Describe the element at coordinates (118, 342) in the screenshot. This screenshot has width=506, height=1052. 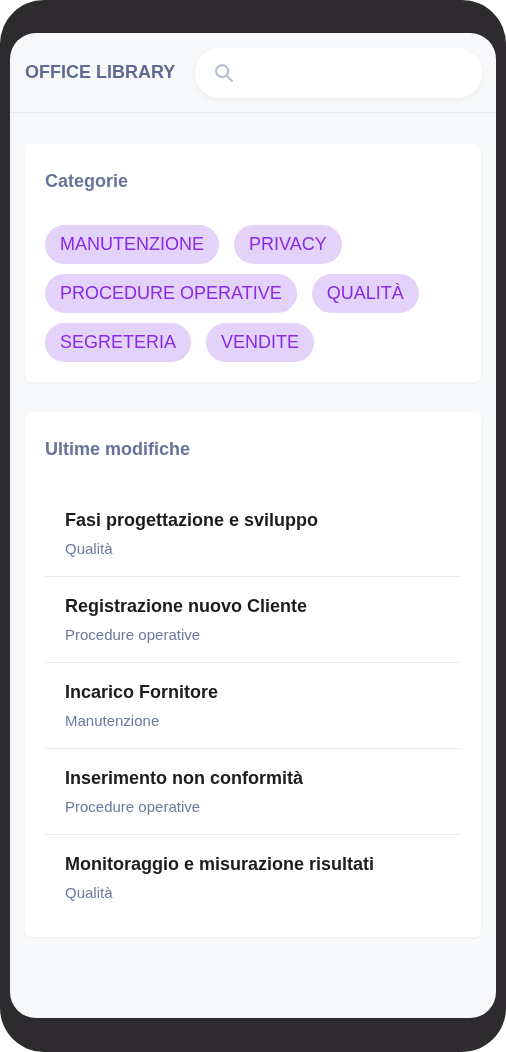
I see `category-tag: SEGRETERIA` at that location.